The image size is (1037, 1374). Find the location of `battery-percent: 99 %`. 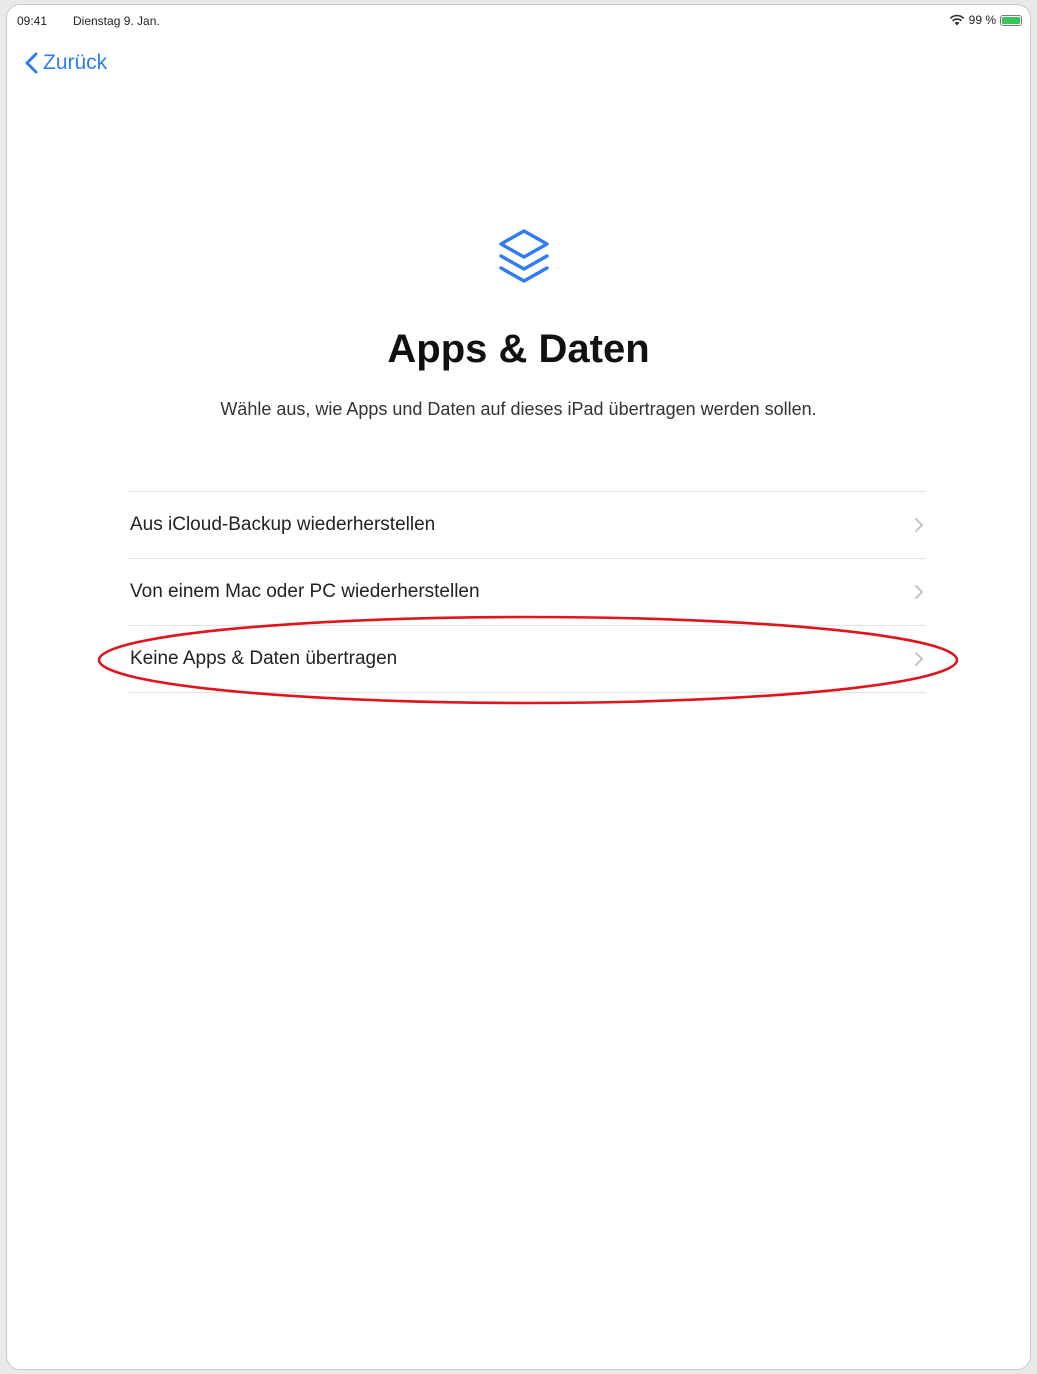

battery-percent: 99 % is located at coordinates (982, 20).